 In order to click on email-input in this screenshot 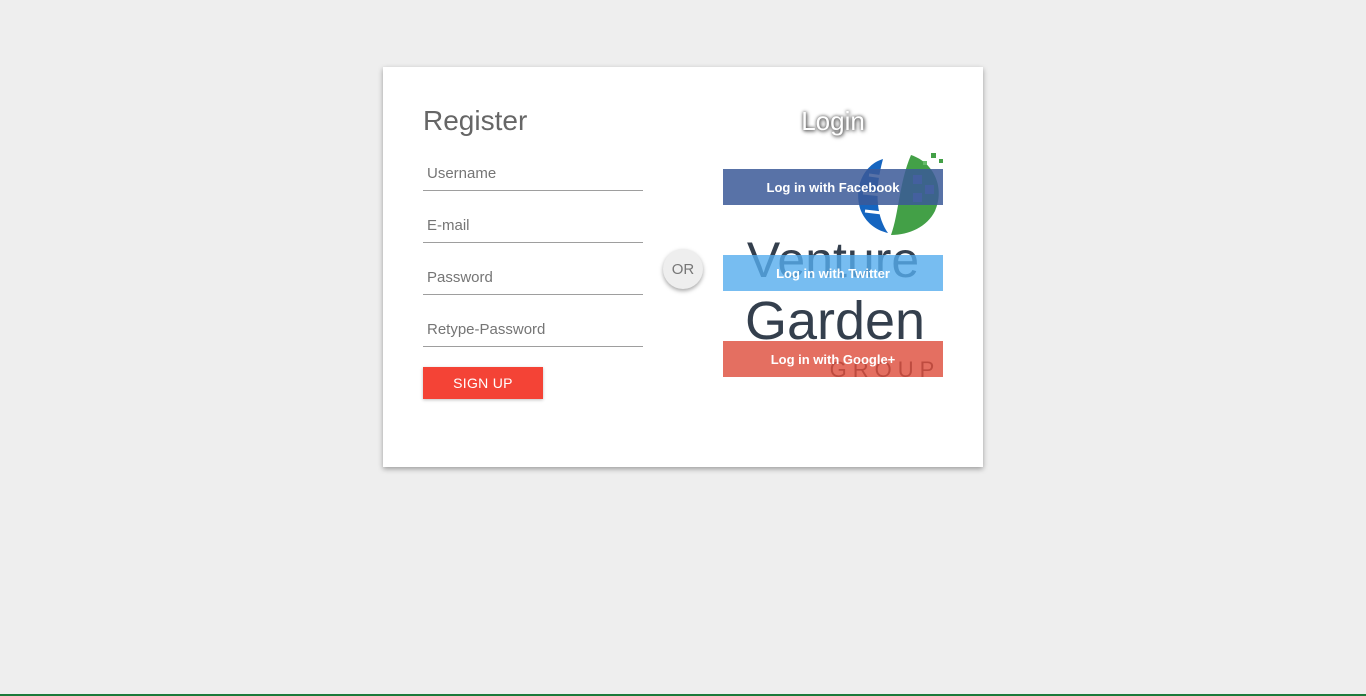, I will do `click(533, 226)`.